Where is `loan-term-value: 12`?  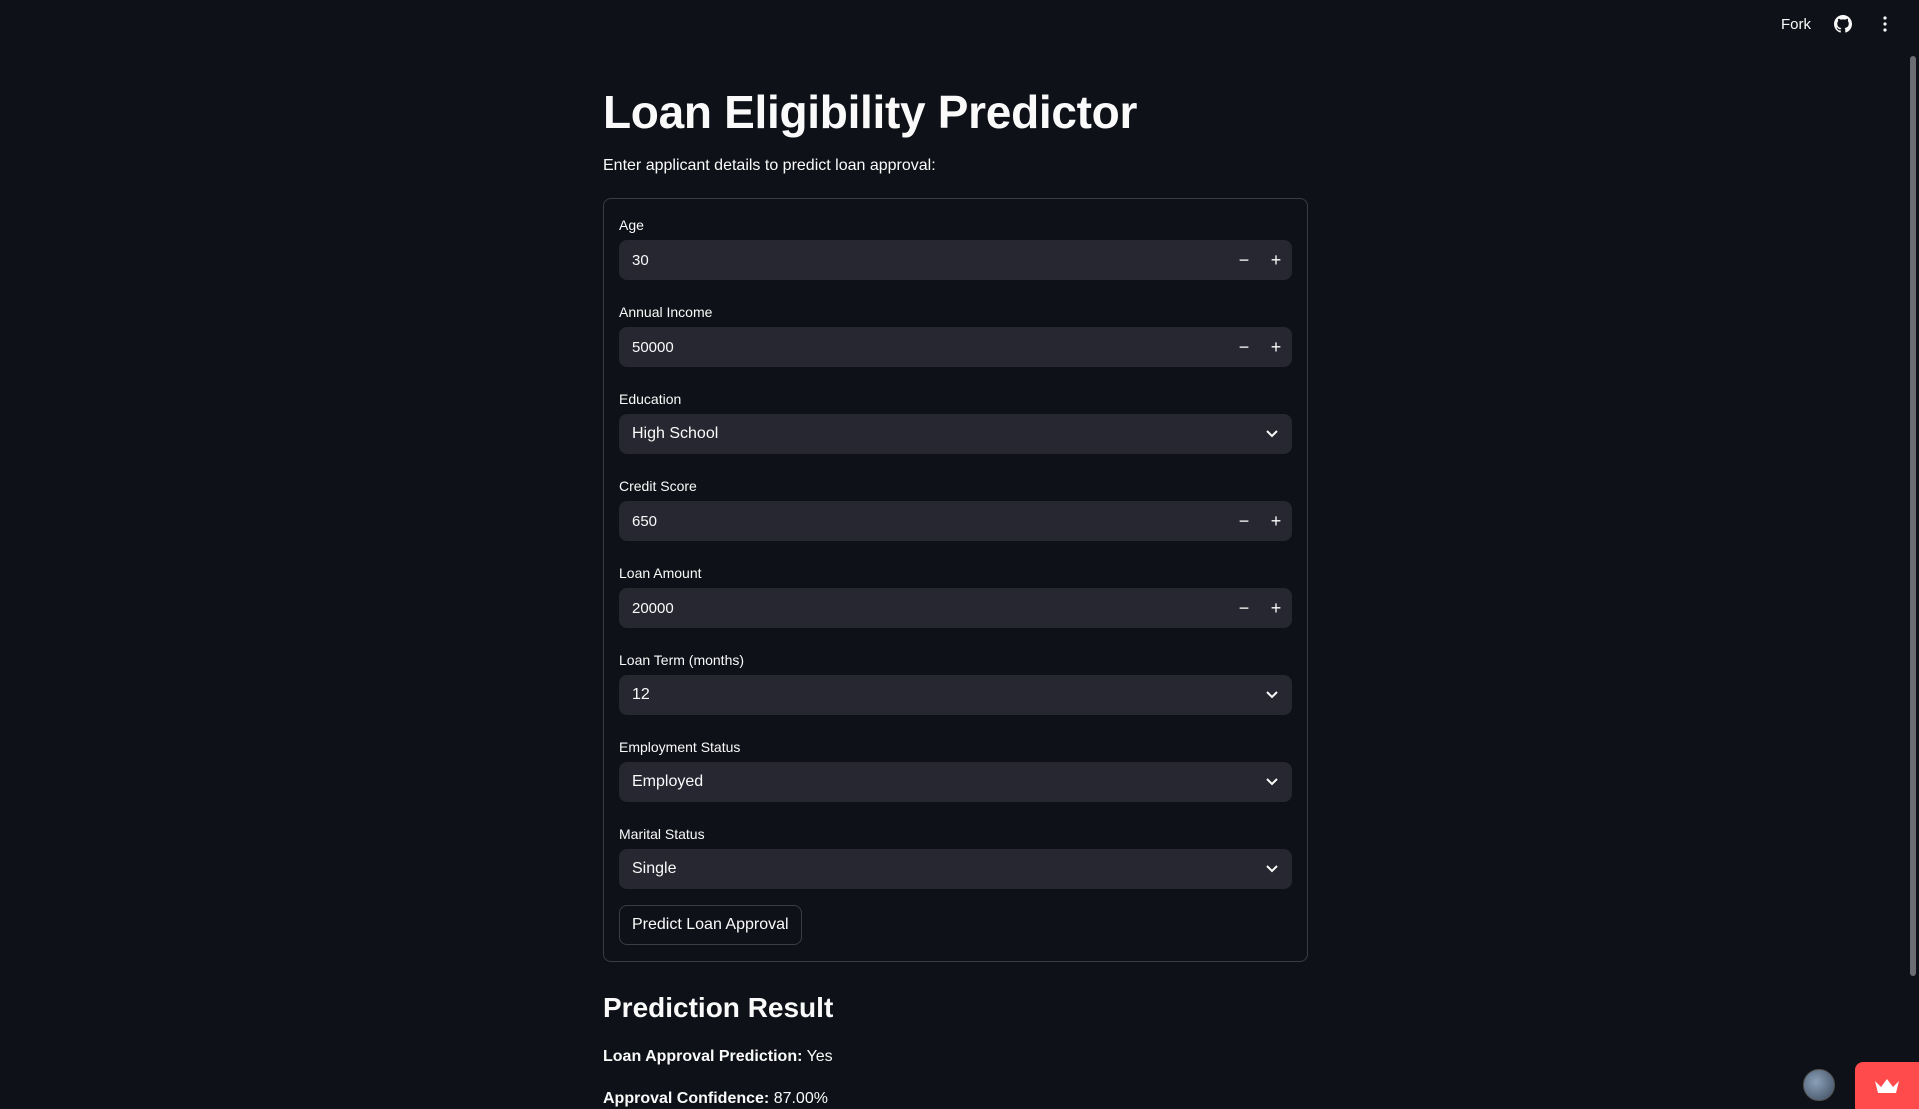 loan-term-value: 12 is located at coordinates (641, 694).